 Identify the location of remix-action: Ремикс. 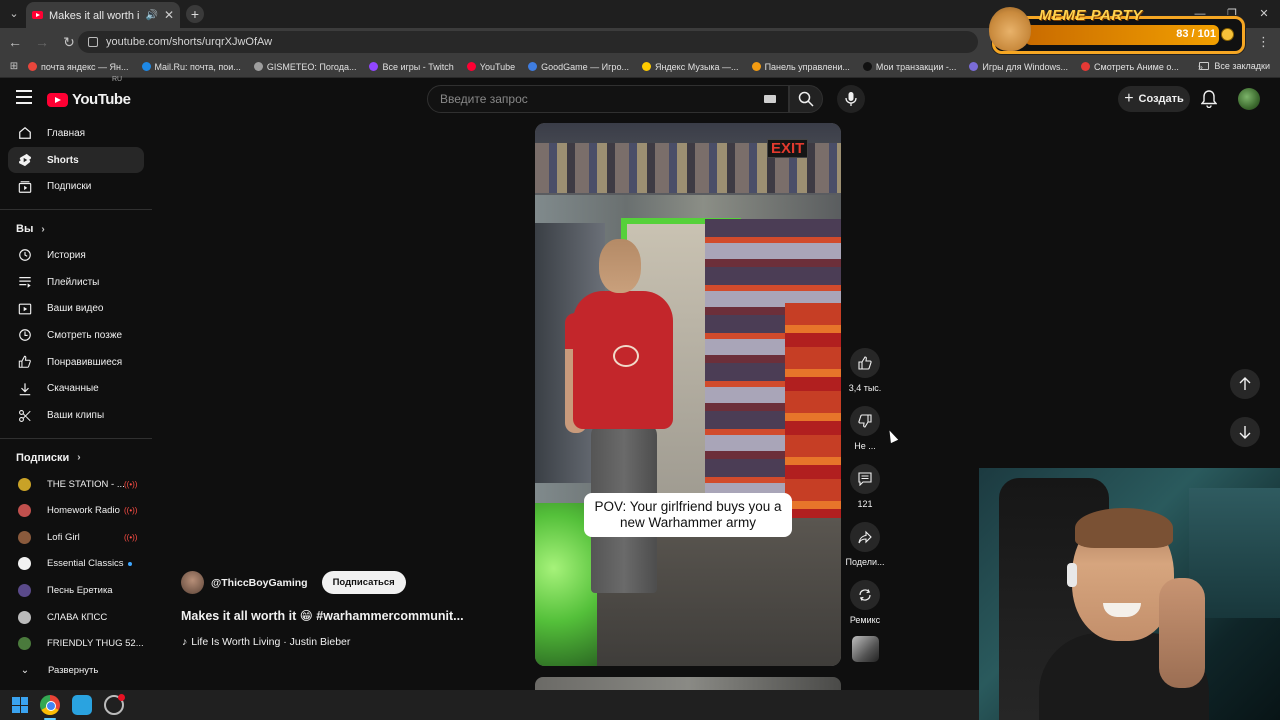
(865, 602).